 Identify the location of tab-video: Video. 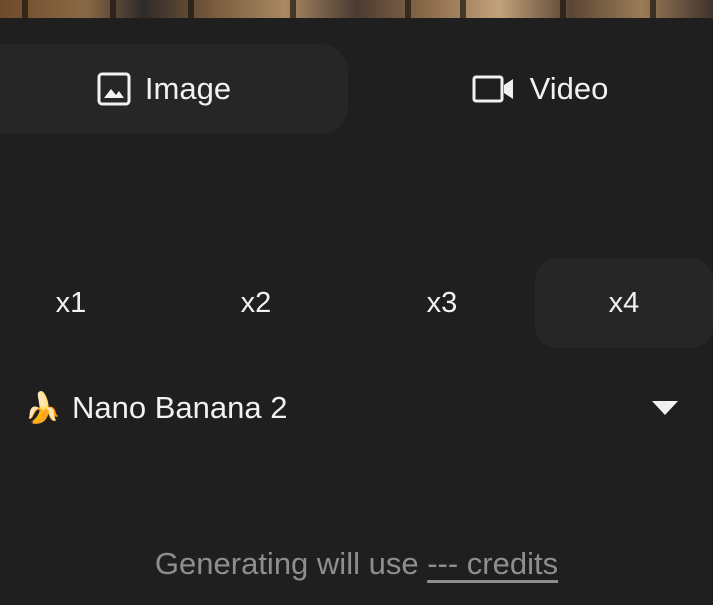
(534, 89).